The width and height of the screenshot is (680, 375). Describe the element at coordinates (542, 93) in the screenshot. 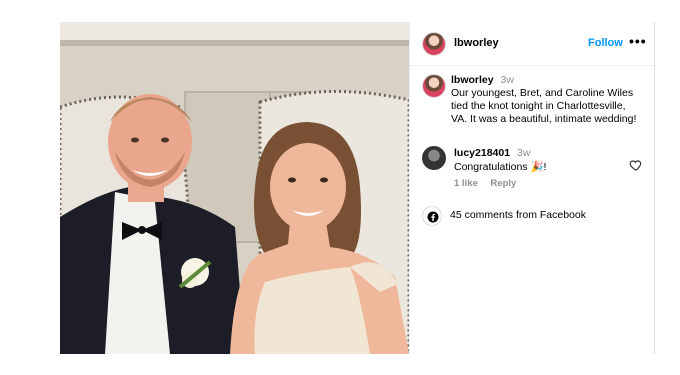

I see `caption-line-1: Our youngest, Bret, and Caroline Wiles` at that location.